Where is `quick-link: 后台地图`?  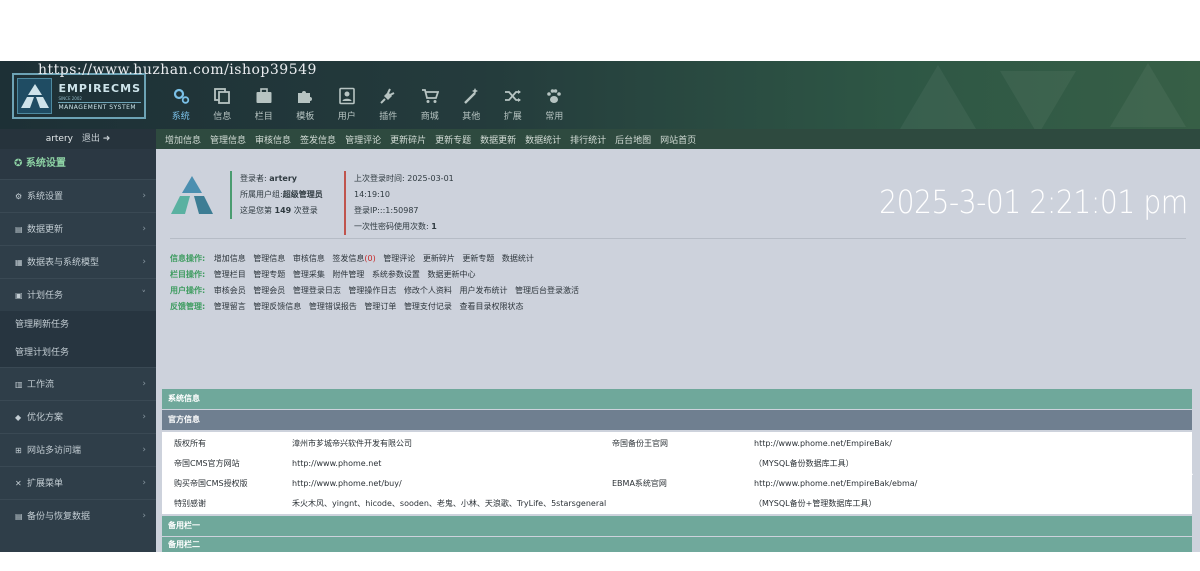 quick-link: 后台地图 is located at coordinates (633, 139).